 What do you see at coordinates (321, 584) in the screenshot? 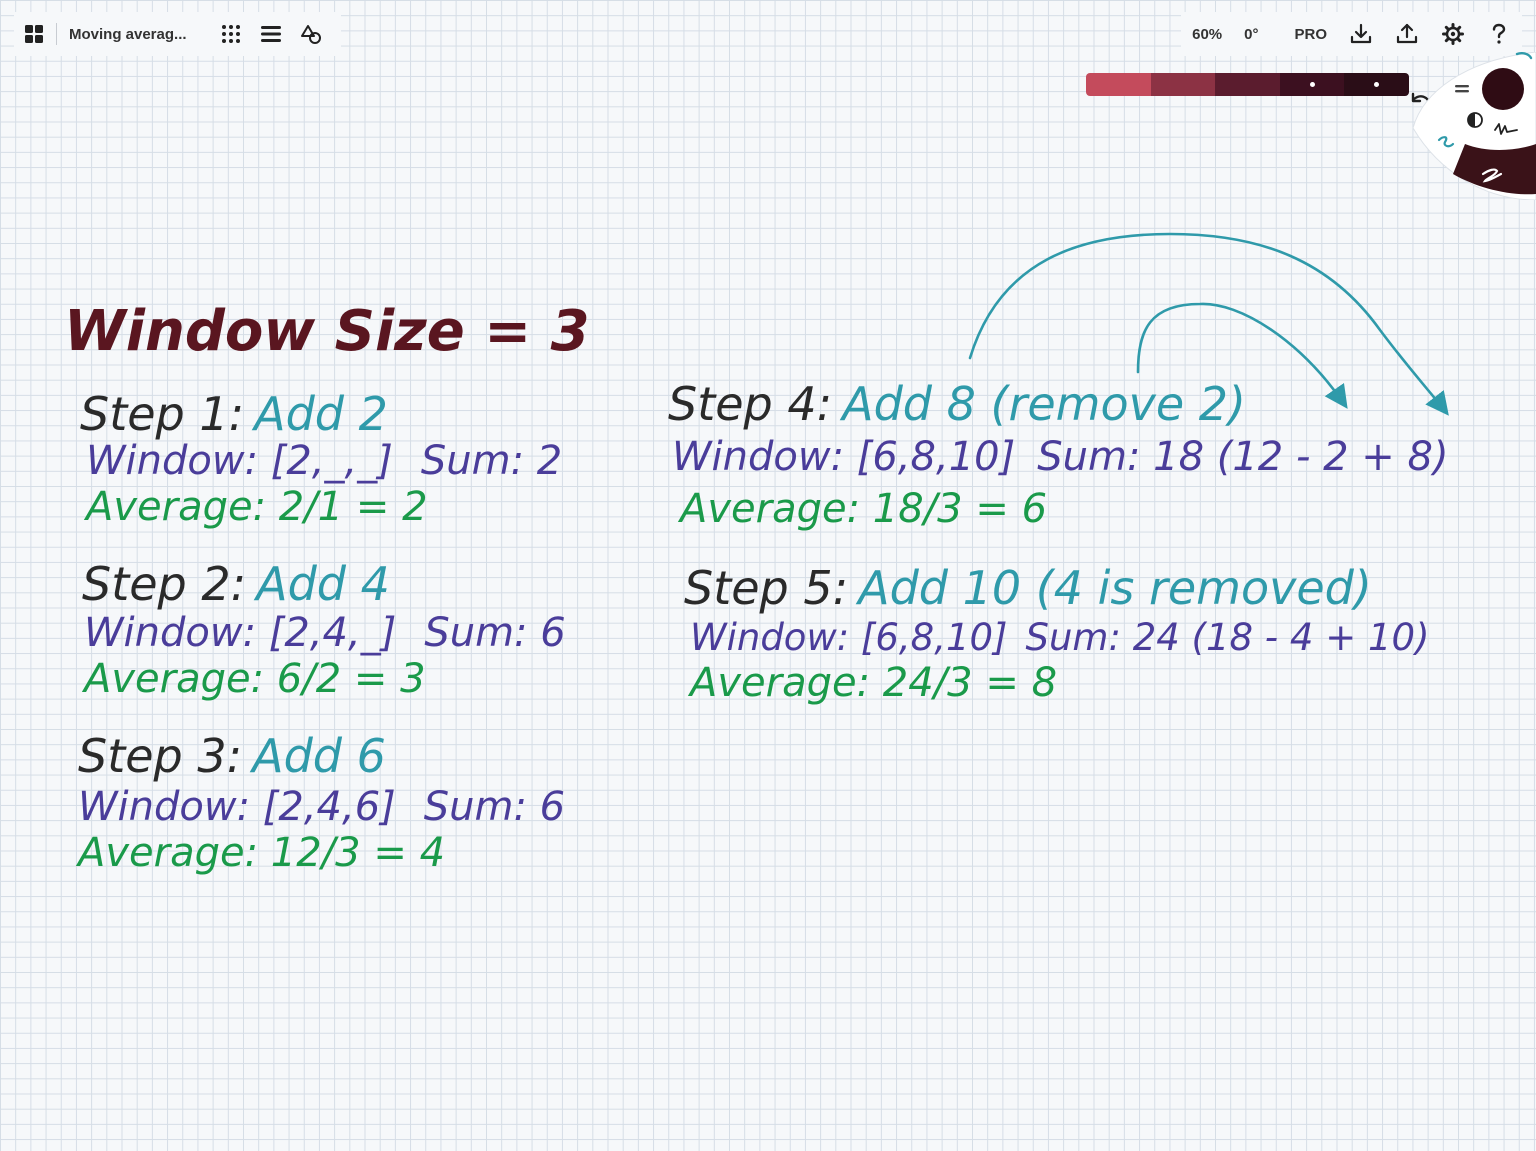
I see `step-2-action: Add 4` at bounding box center [321, 584].